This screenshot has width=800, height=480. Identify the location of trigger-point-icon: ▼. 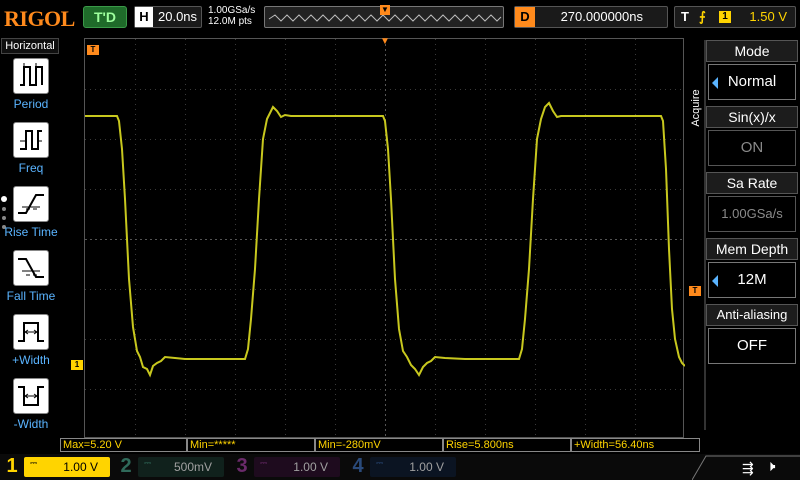
(385, 41).